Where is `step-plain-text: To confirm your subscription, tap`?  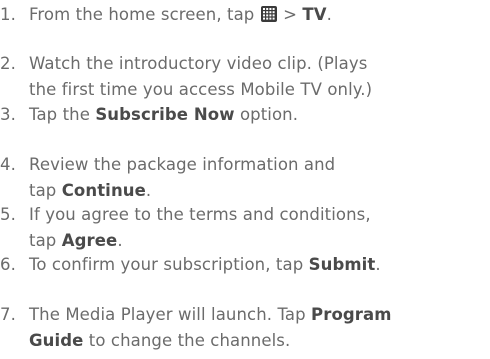 step-plain-text: To confirm your subscription, tap is located at coordinates (169, 264).